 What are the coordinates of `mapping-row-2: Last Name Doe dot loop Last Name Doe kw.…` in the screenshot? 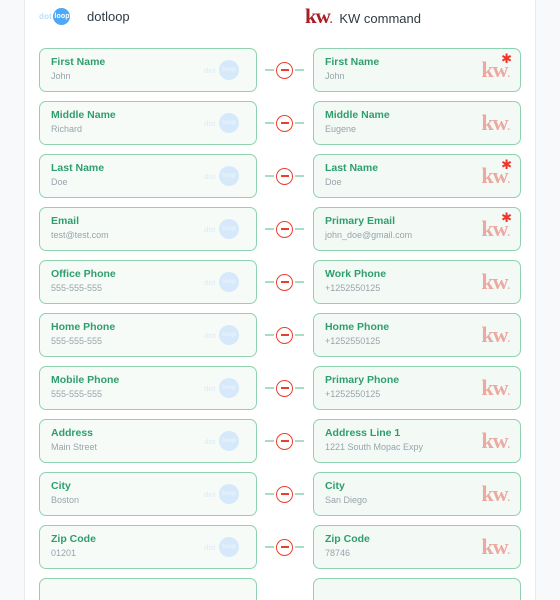 It's located at (280, 180).